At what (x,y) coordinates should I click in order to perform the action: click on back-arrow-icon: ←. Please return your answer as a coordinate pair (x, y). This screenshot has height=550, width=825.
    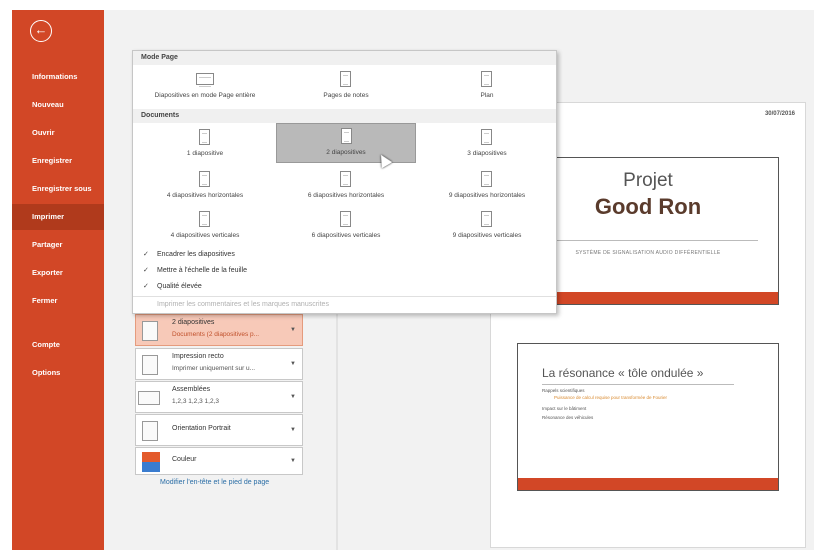
    Looking at the image, I should click on (41, 31).